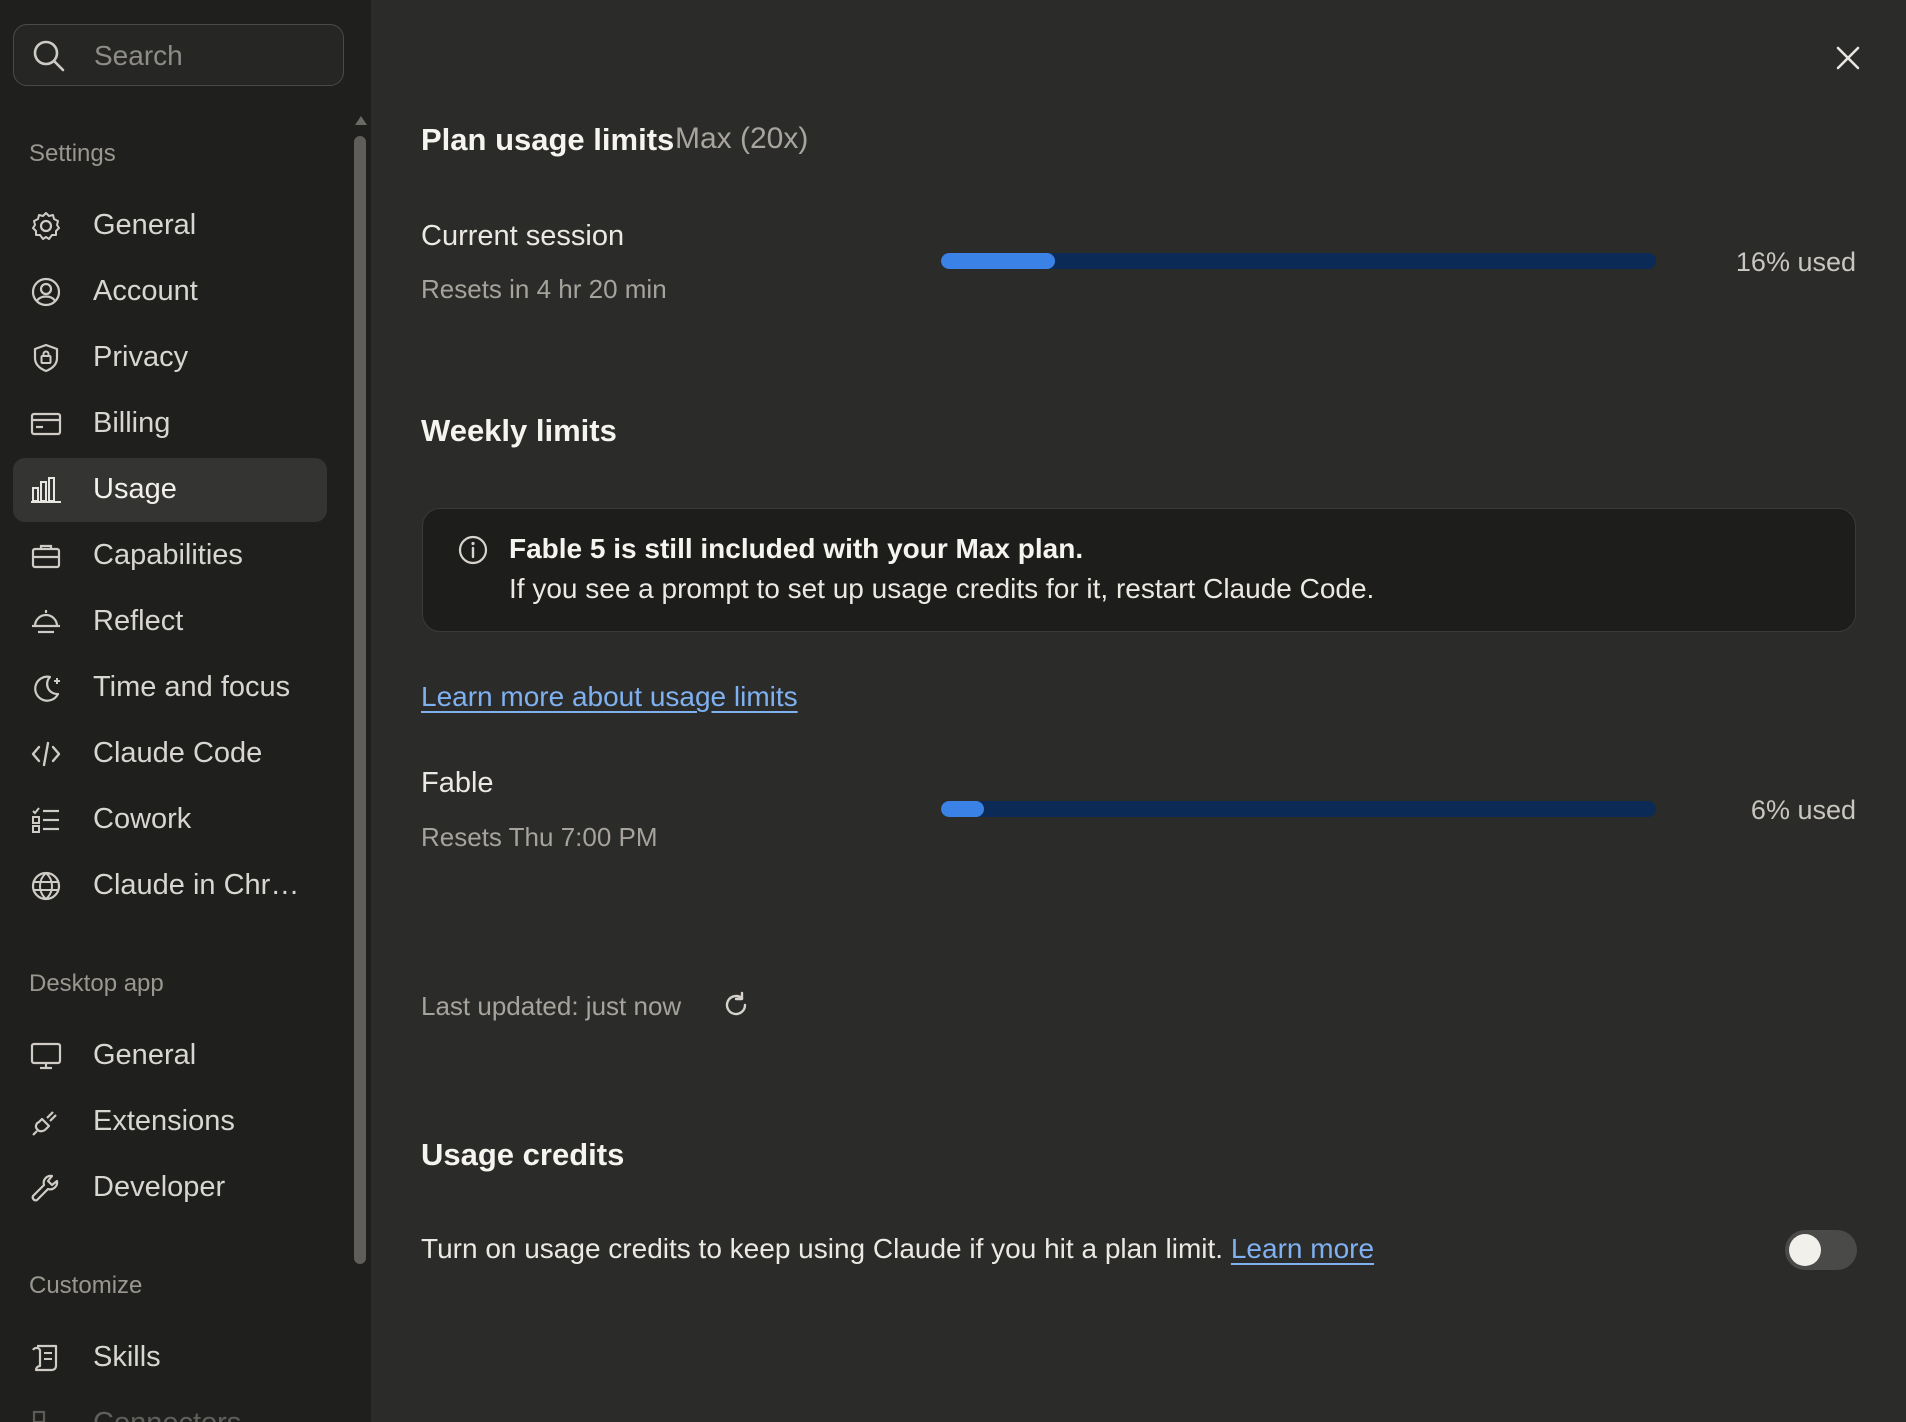 The height and width of the screenshot is (1422, 1906). What do you see at coordinates (998, 261) in the screenshot?
I see `session-progress-fill` at bounding box center [998, 261].